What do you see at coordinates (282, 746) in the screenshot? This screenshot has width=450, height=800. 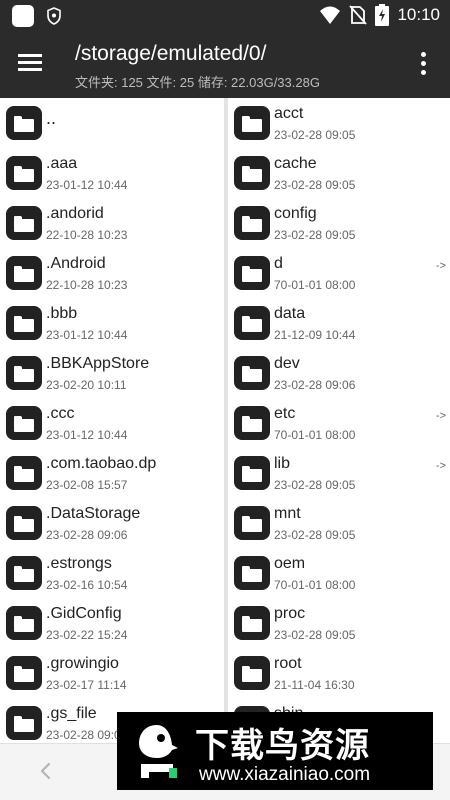 I see `watermark-title: 下载鸟资源` at bounding box center [282, 746].